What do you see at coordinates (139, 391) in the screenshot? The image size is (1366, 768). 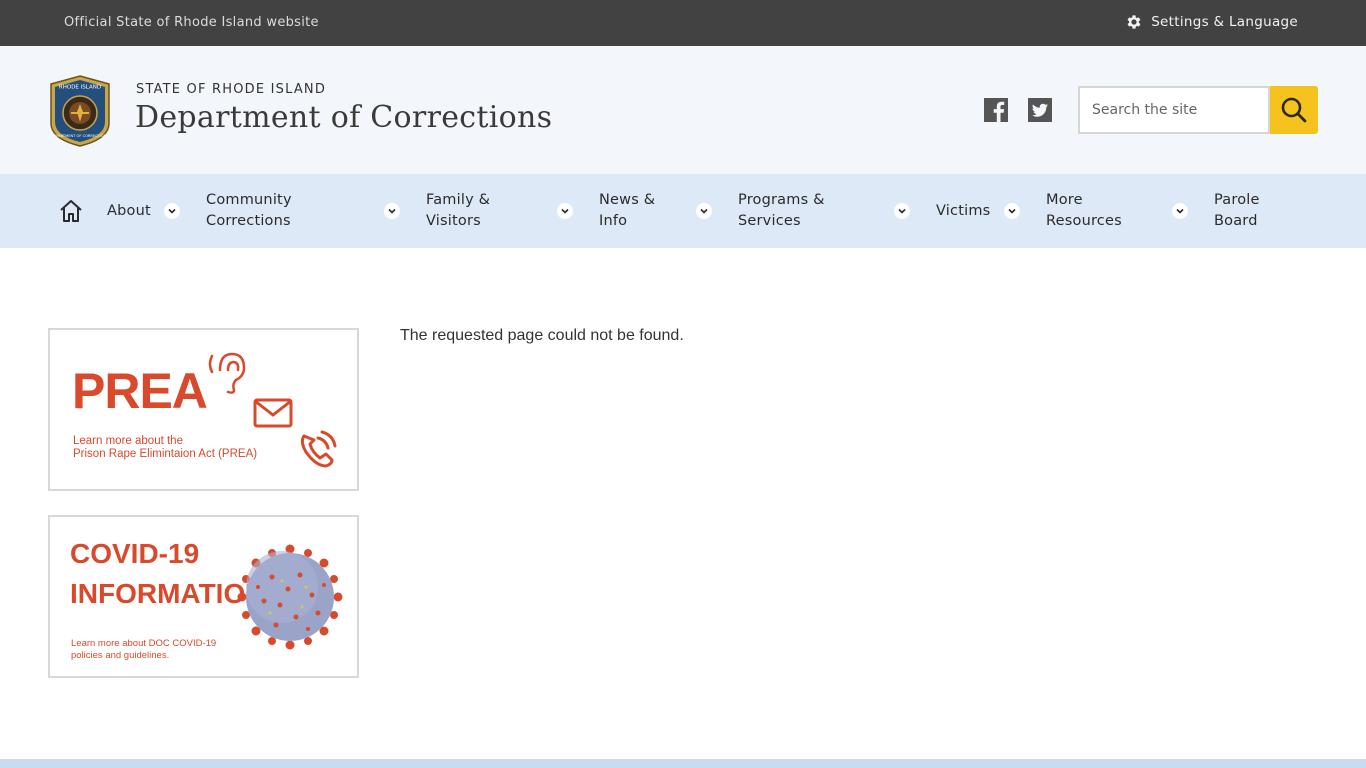 I see `prea-title: PREA` at bounding box center [139, 391].